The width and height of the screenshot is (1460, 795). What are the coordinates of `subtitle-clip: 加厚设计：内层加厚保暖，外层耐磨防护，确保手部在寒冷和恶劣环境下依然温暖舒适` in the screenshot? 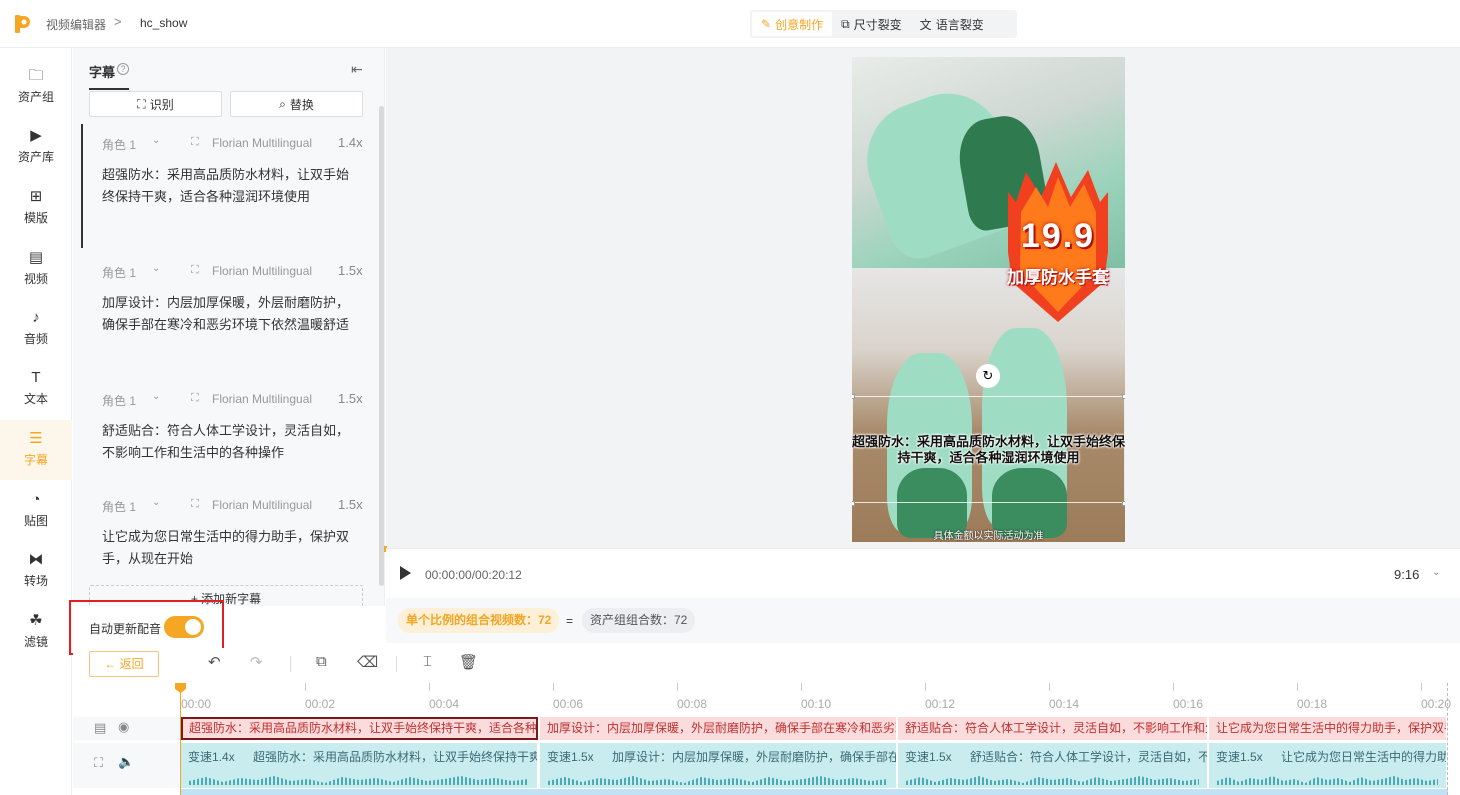 It's located at (718, 728).